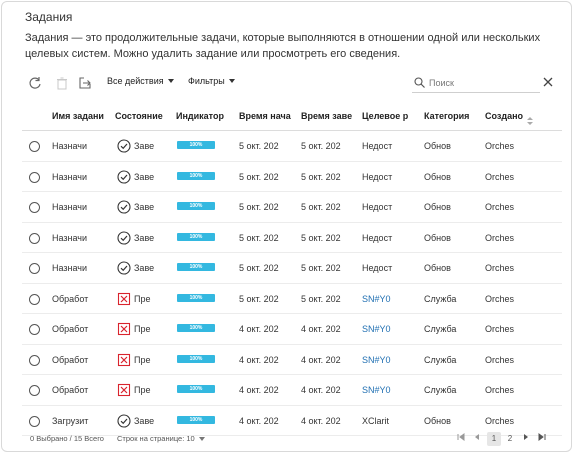 The image size is (574, 454). I want to click on all-actions-menu: Все действия, so click(140, 81).